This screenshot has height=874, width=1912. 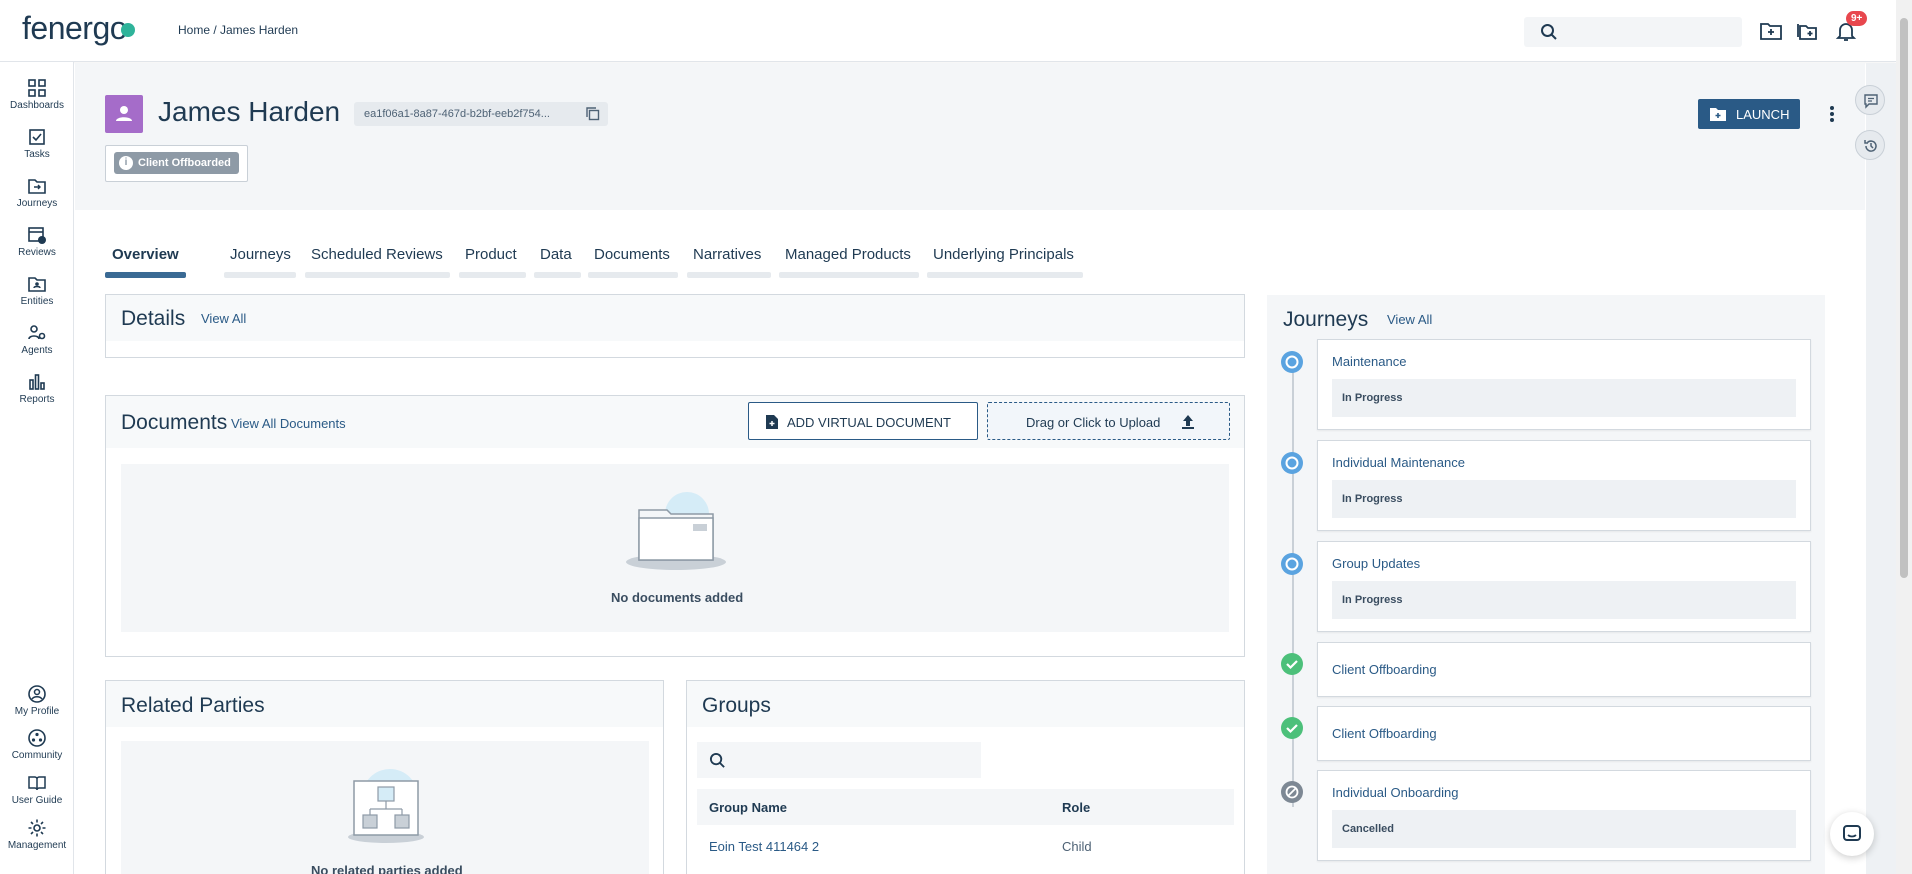 I want to click on tab-managed-products: Managed Products, so click(x=849, y=262).